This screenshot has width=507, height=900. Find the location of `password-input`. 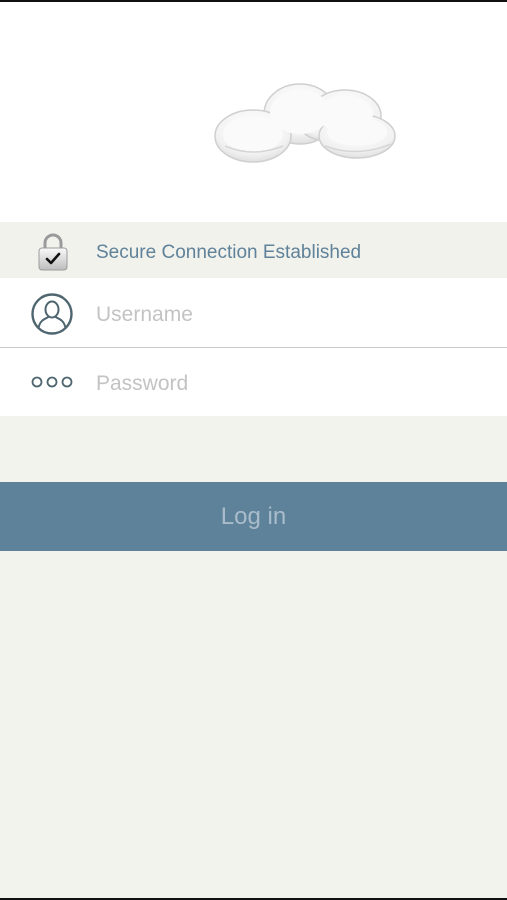

password-input is located at coordinates (286, 384).